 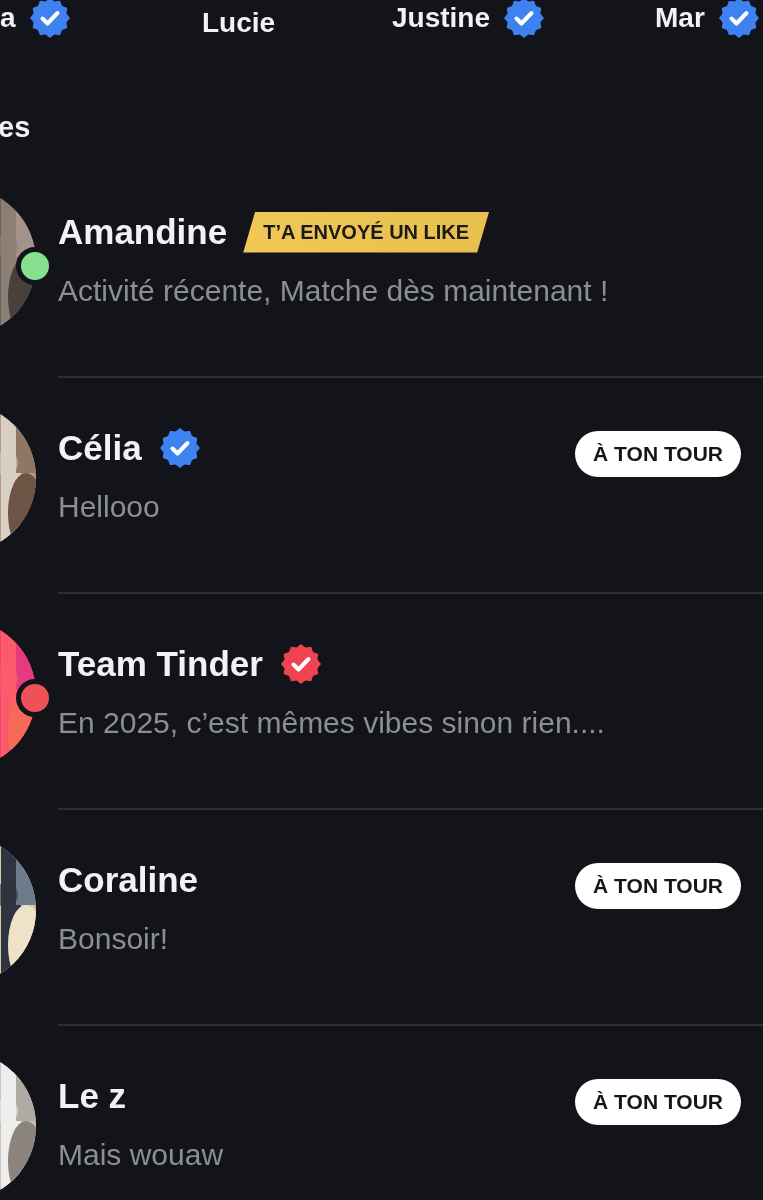 What do you see at coordinates (114, 939) in the screenshot?
I see `message-preview: Bonsoir!` at bounding box center [114, 939].